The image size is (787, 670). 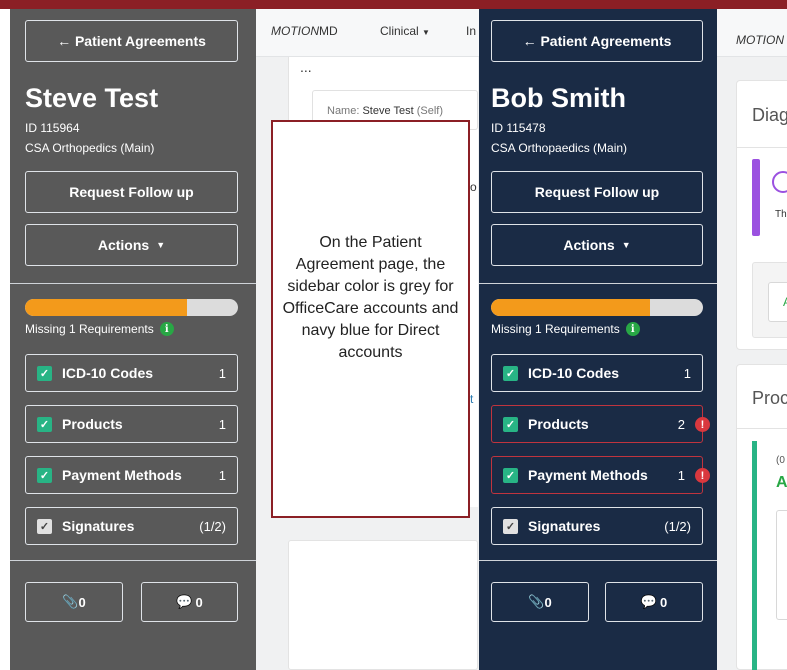 I want to click on name-field-suffix: (Self), so click(x=429, y=111).